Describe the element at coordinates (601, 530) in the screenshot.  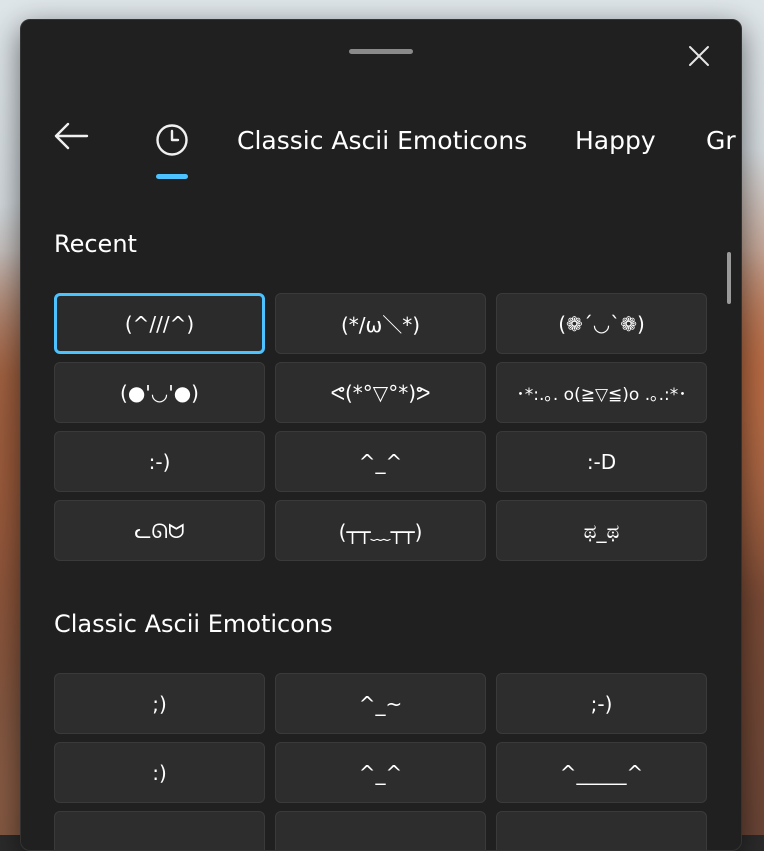
I see `kaomoji-item: ಥ_ಥ` at that location.